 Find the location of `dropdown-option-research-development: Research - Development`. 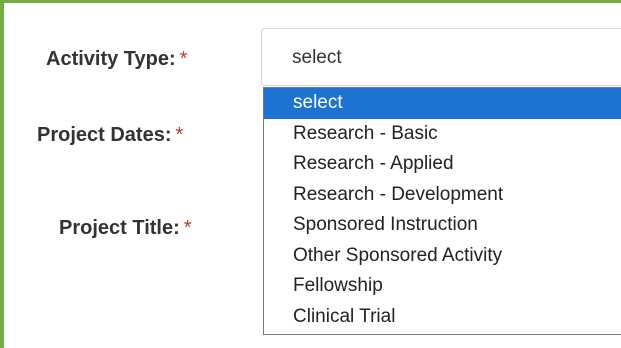

dropdown-option-research-development: Research - Development is located at coordinates (442, 195).